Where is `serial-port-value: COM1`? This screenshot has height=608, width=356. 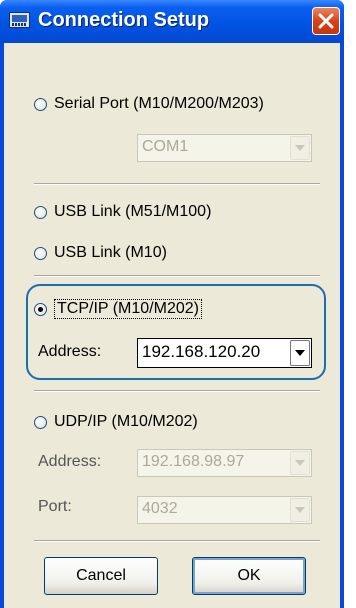 serial-port-value: COM1 is located at coordinates (165, 146).